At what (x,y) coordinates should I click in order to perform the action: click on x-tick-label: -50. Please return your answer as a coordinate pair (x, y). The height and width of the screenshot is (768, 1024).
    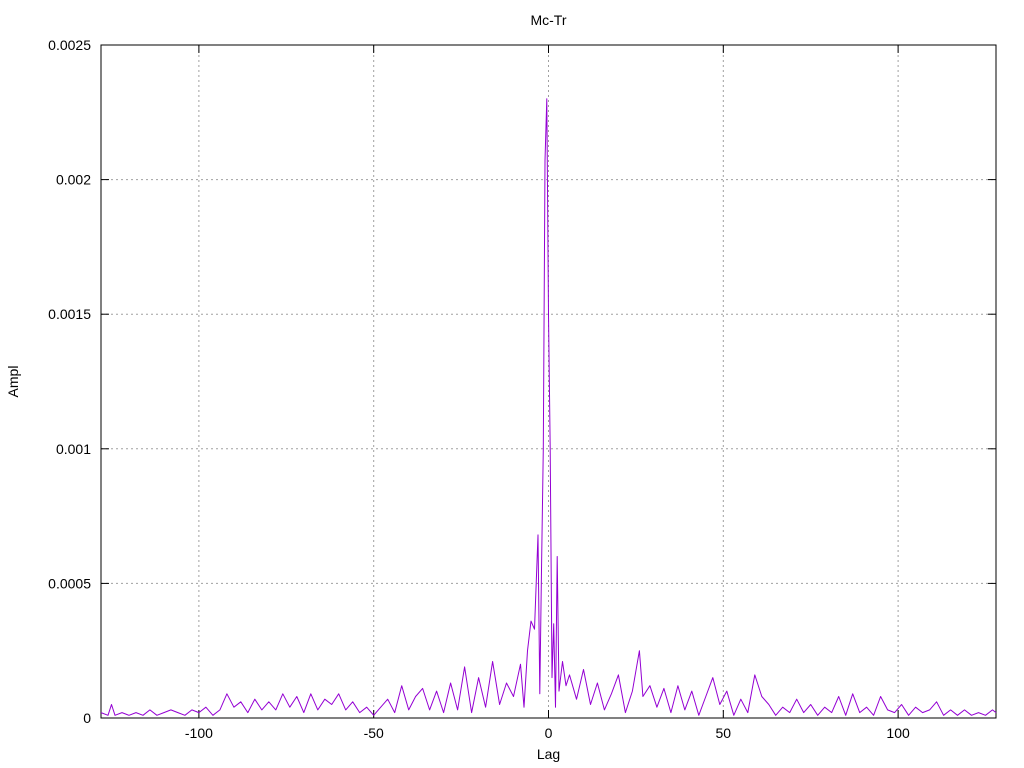
    Looking at the image, I should click on (374, 733).